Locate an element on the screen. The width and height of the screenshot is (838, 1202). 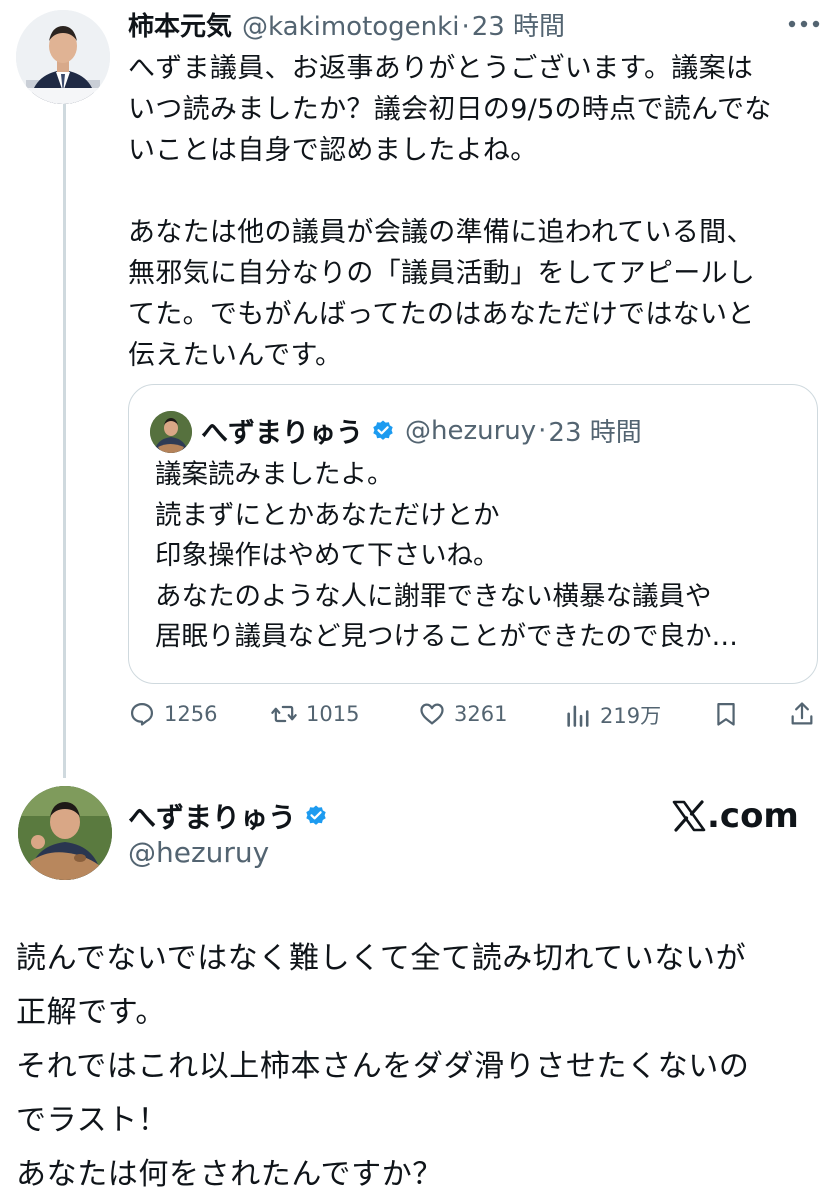
quoted-author-name: へずまりゅう is located at coordinates (282, 433).